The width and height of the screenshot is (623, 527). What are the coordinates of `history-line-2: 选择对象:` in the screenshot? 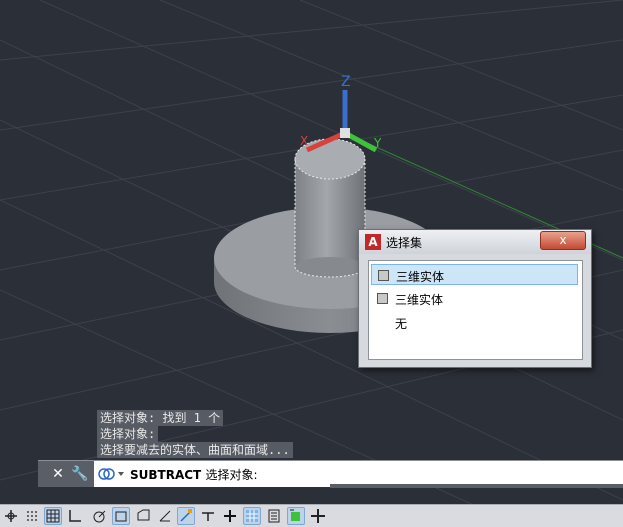 It's located at (128, 434).